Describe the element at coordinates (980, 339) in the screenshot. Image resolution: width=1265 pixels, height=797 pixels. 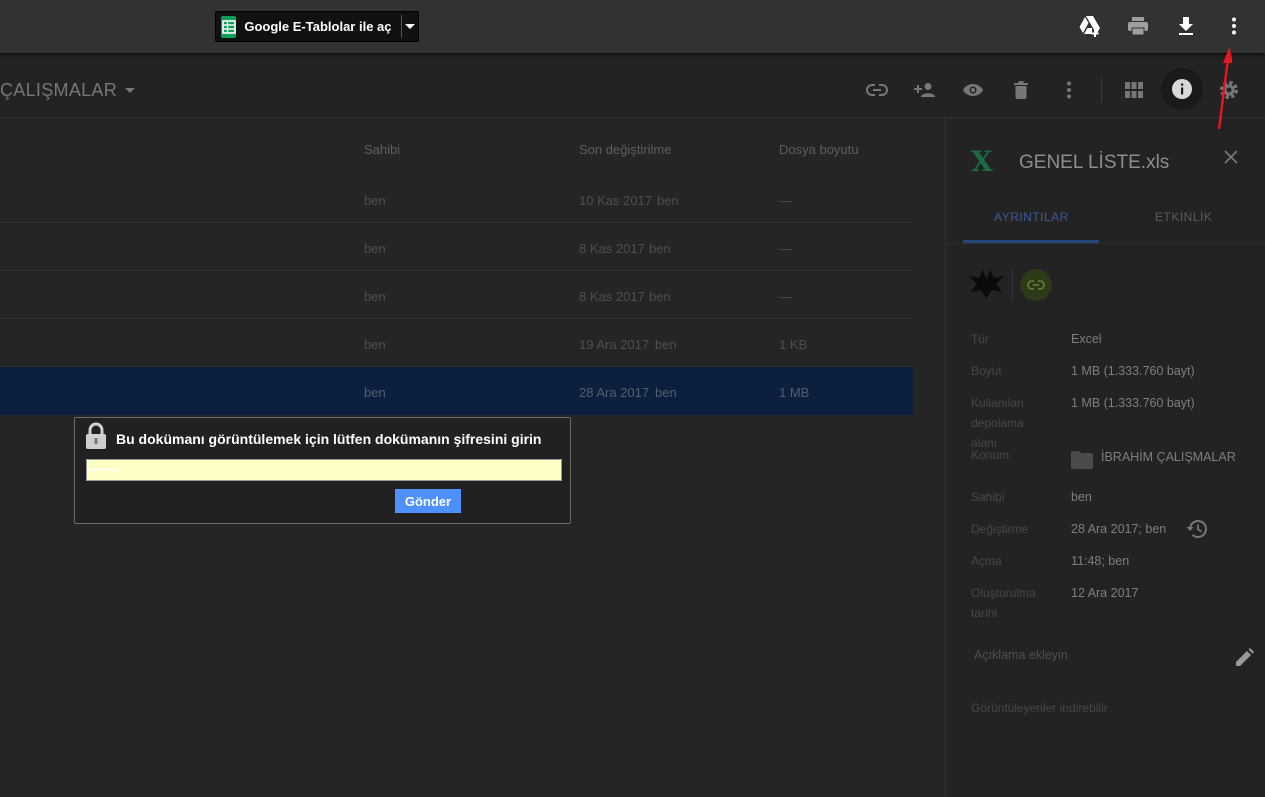
I see `prop-label-type: Tür` at that location.